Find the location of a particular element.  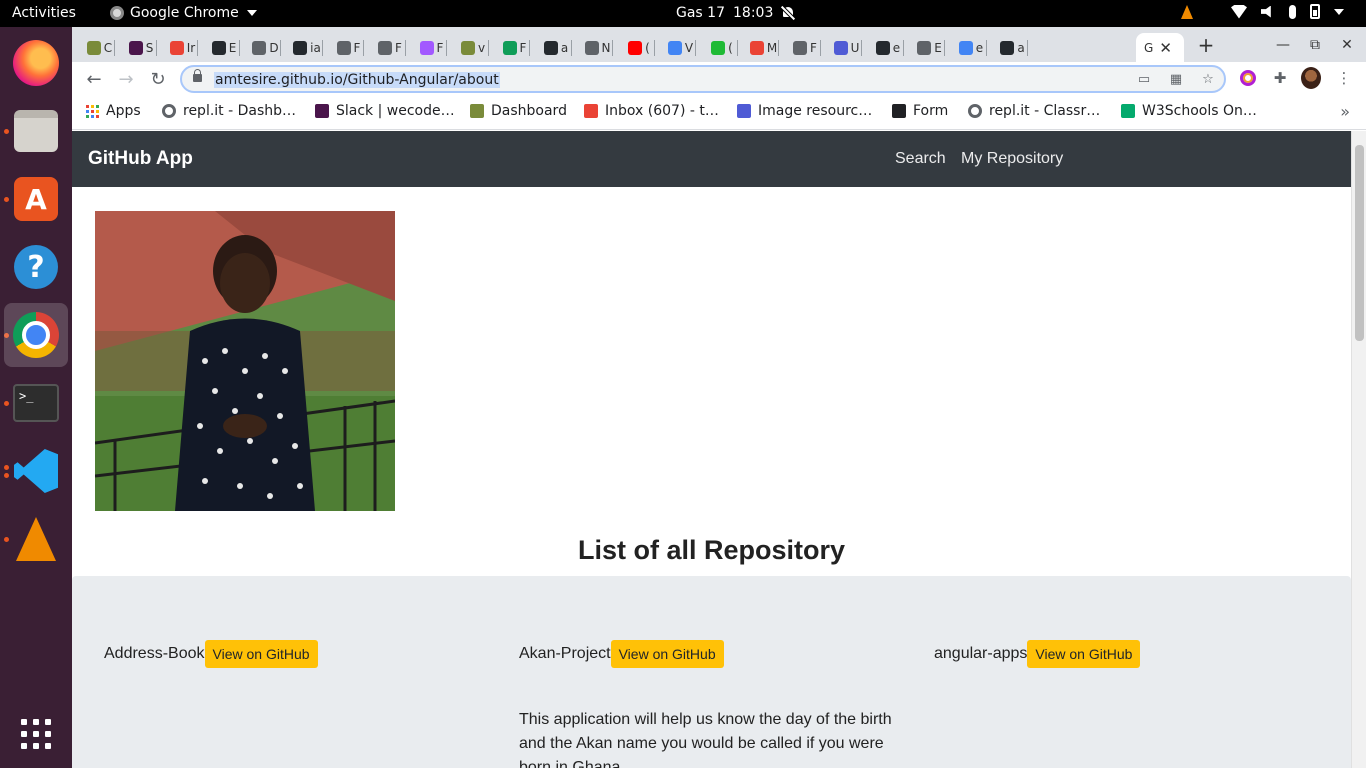

browser-tab: S is located at coordinates (141, 47).